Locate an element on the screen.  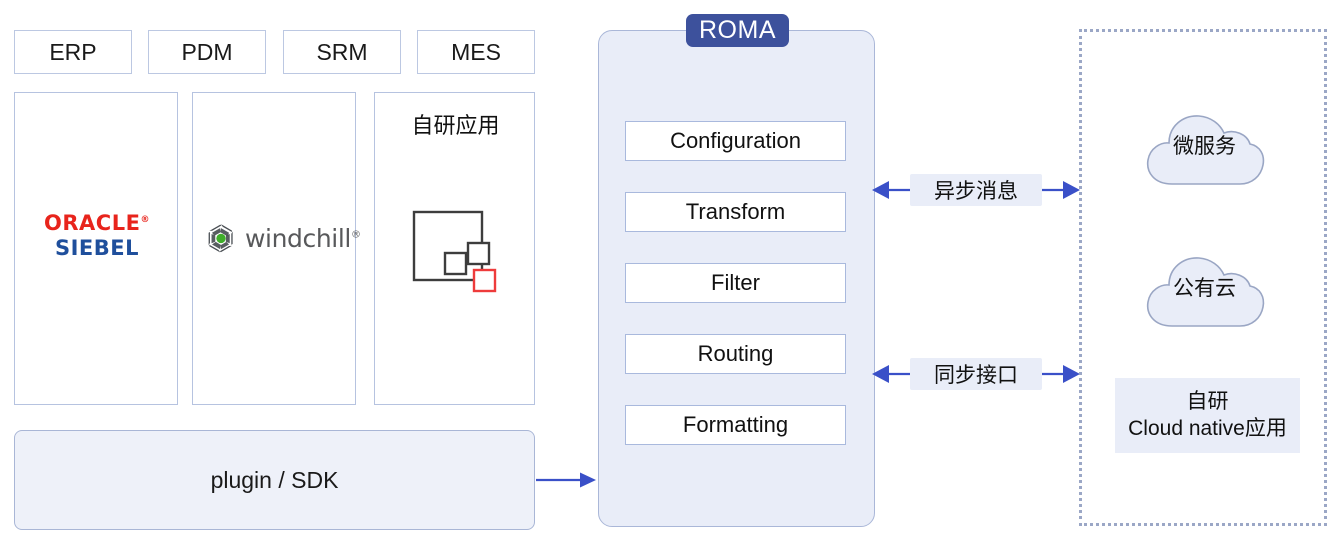
roma-badge-label: ROMA is located at coordinates (737, 30).